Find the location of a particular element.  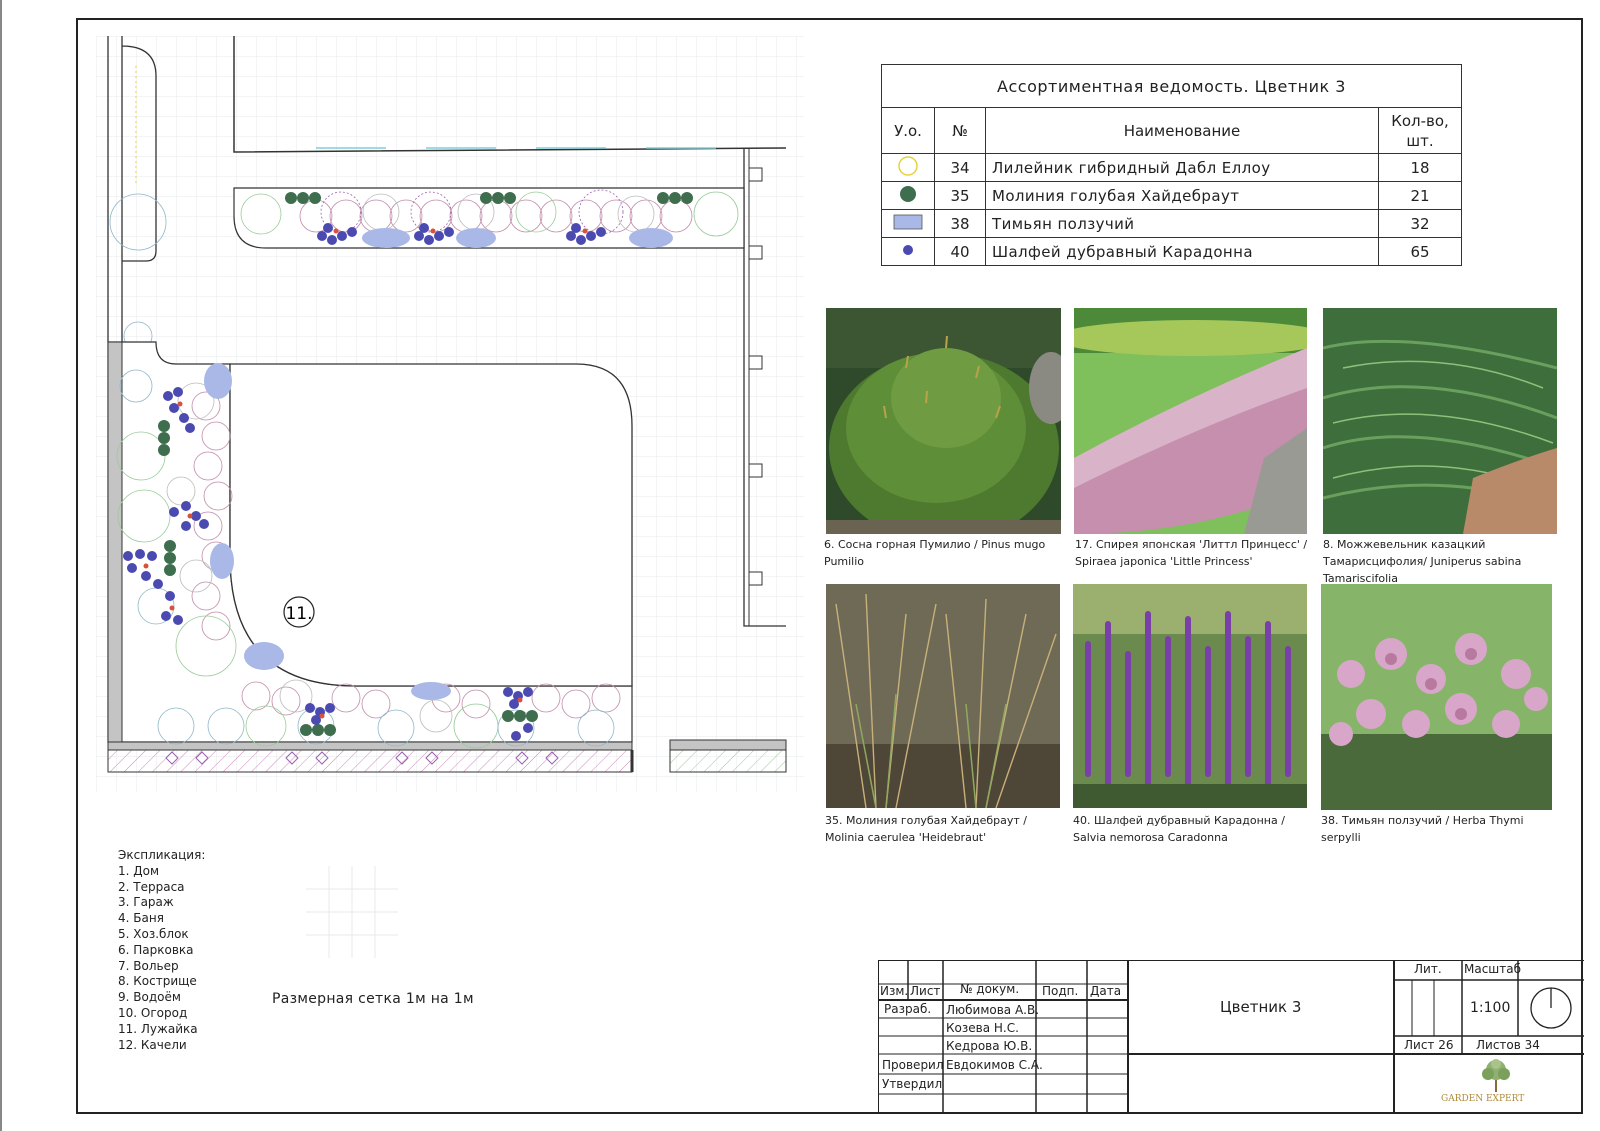

table-row: 34 Лилейник гибридный Дабл Еллоу 18 is located at coordinates (1171, 167).